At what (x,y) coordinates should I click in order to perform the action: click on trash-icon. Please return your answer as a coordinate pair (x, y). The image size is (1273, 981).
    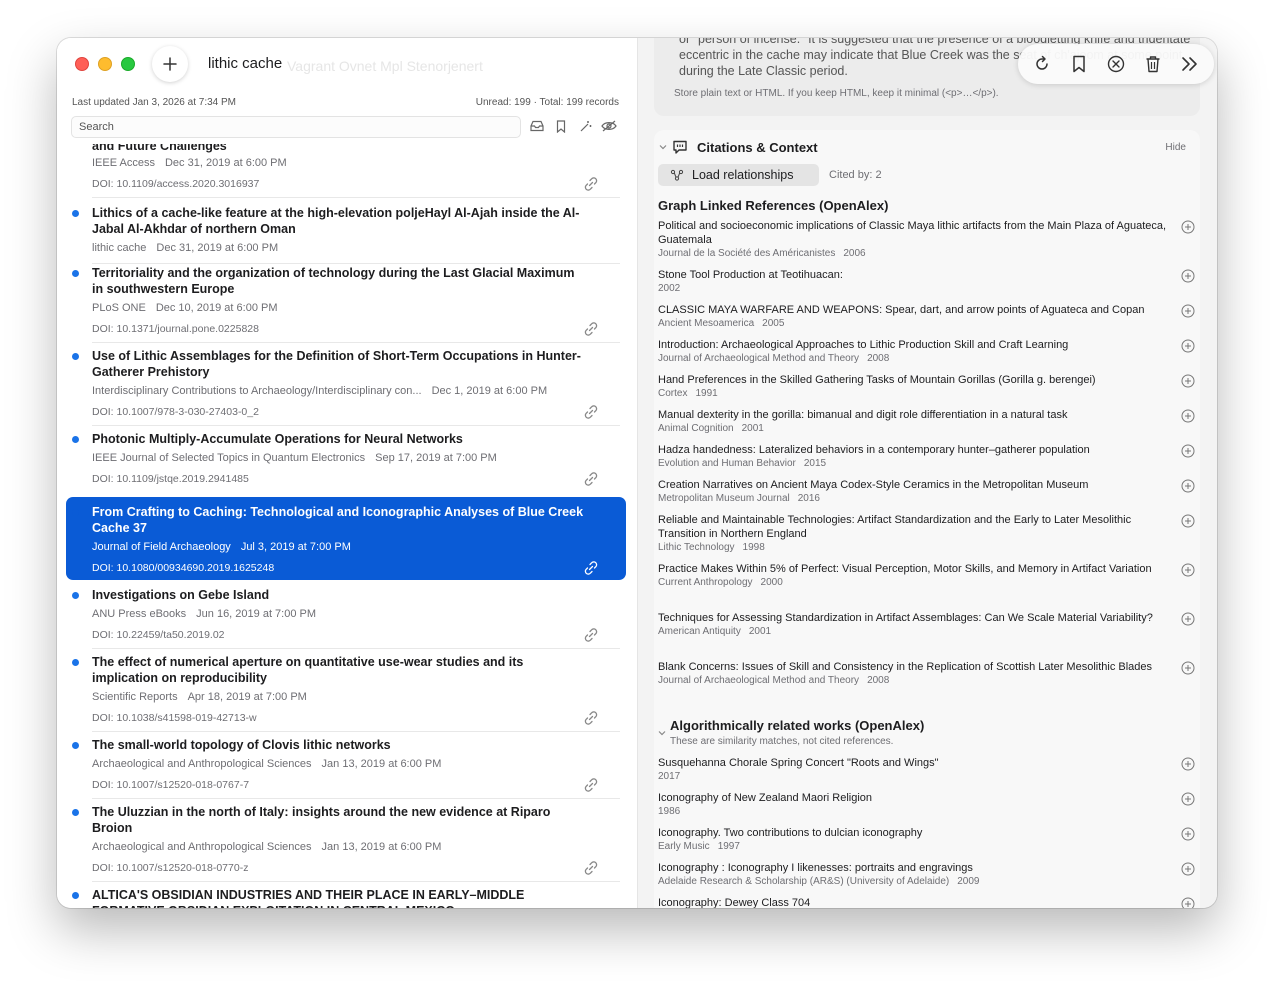
    Looking at the image, I should click on (1153, 64).